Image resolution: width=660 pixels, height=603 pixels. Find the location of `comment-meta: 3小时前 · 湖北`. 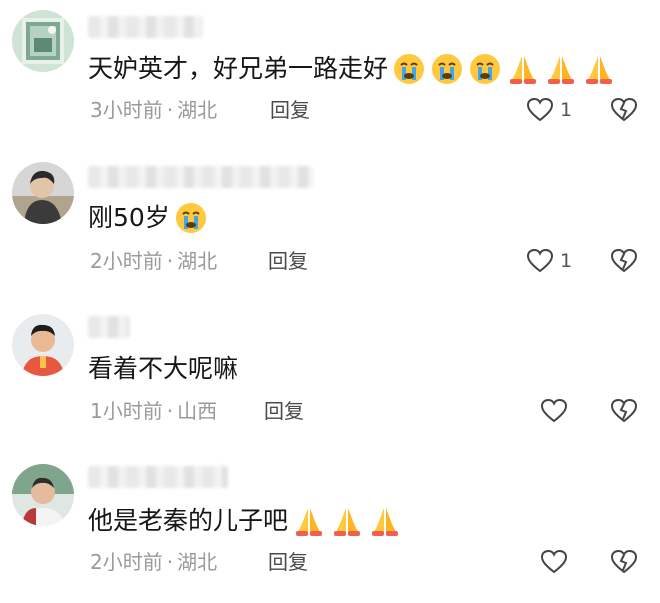

comment-meta: 3小时前 · 湖北 is located at coordinates (153, 110).